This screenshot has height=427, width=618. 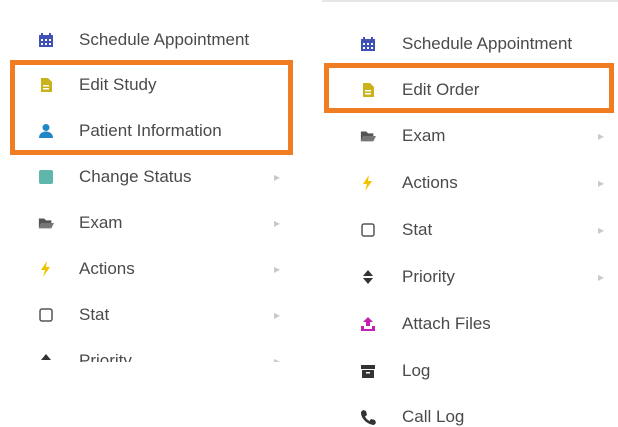 I want to click on archive-icon, so click(x=368, y=371).